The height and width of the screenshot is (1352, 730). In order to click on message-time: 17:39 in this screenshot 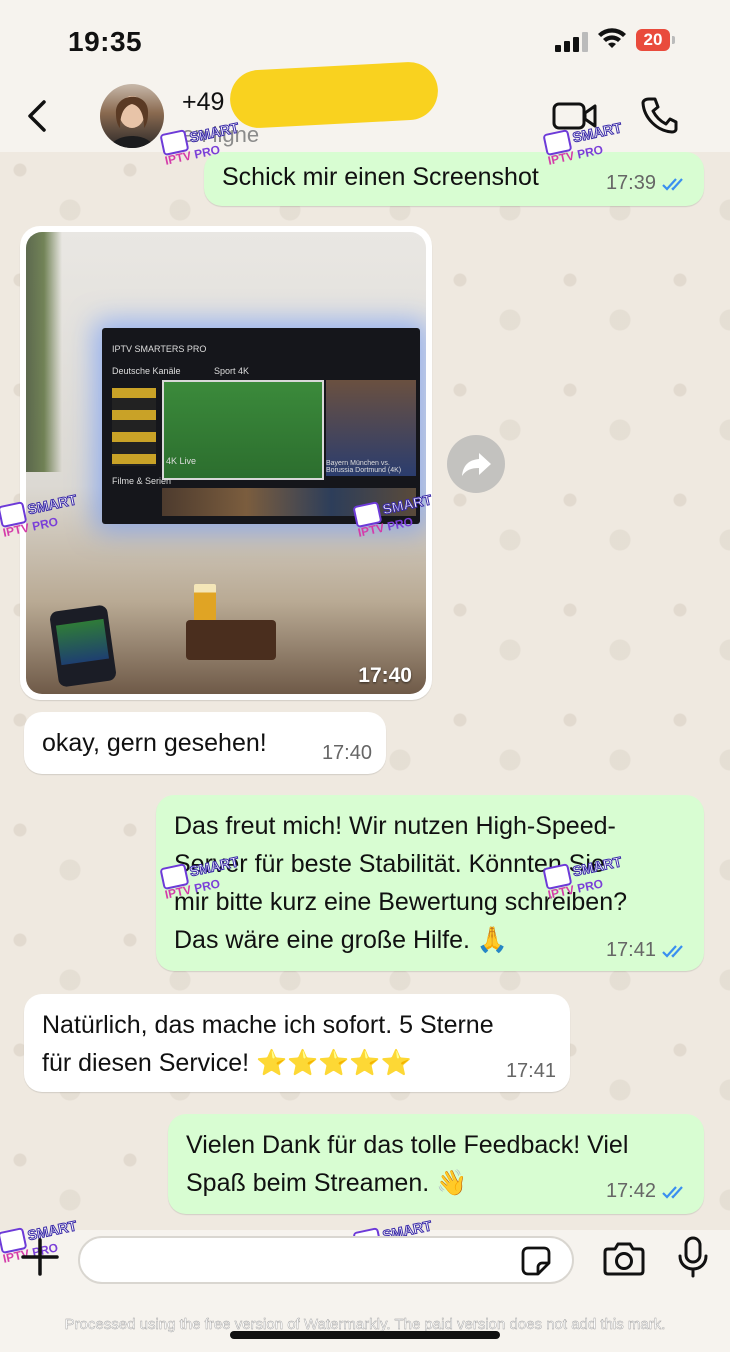, I will do `click(630, 183)`.